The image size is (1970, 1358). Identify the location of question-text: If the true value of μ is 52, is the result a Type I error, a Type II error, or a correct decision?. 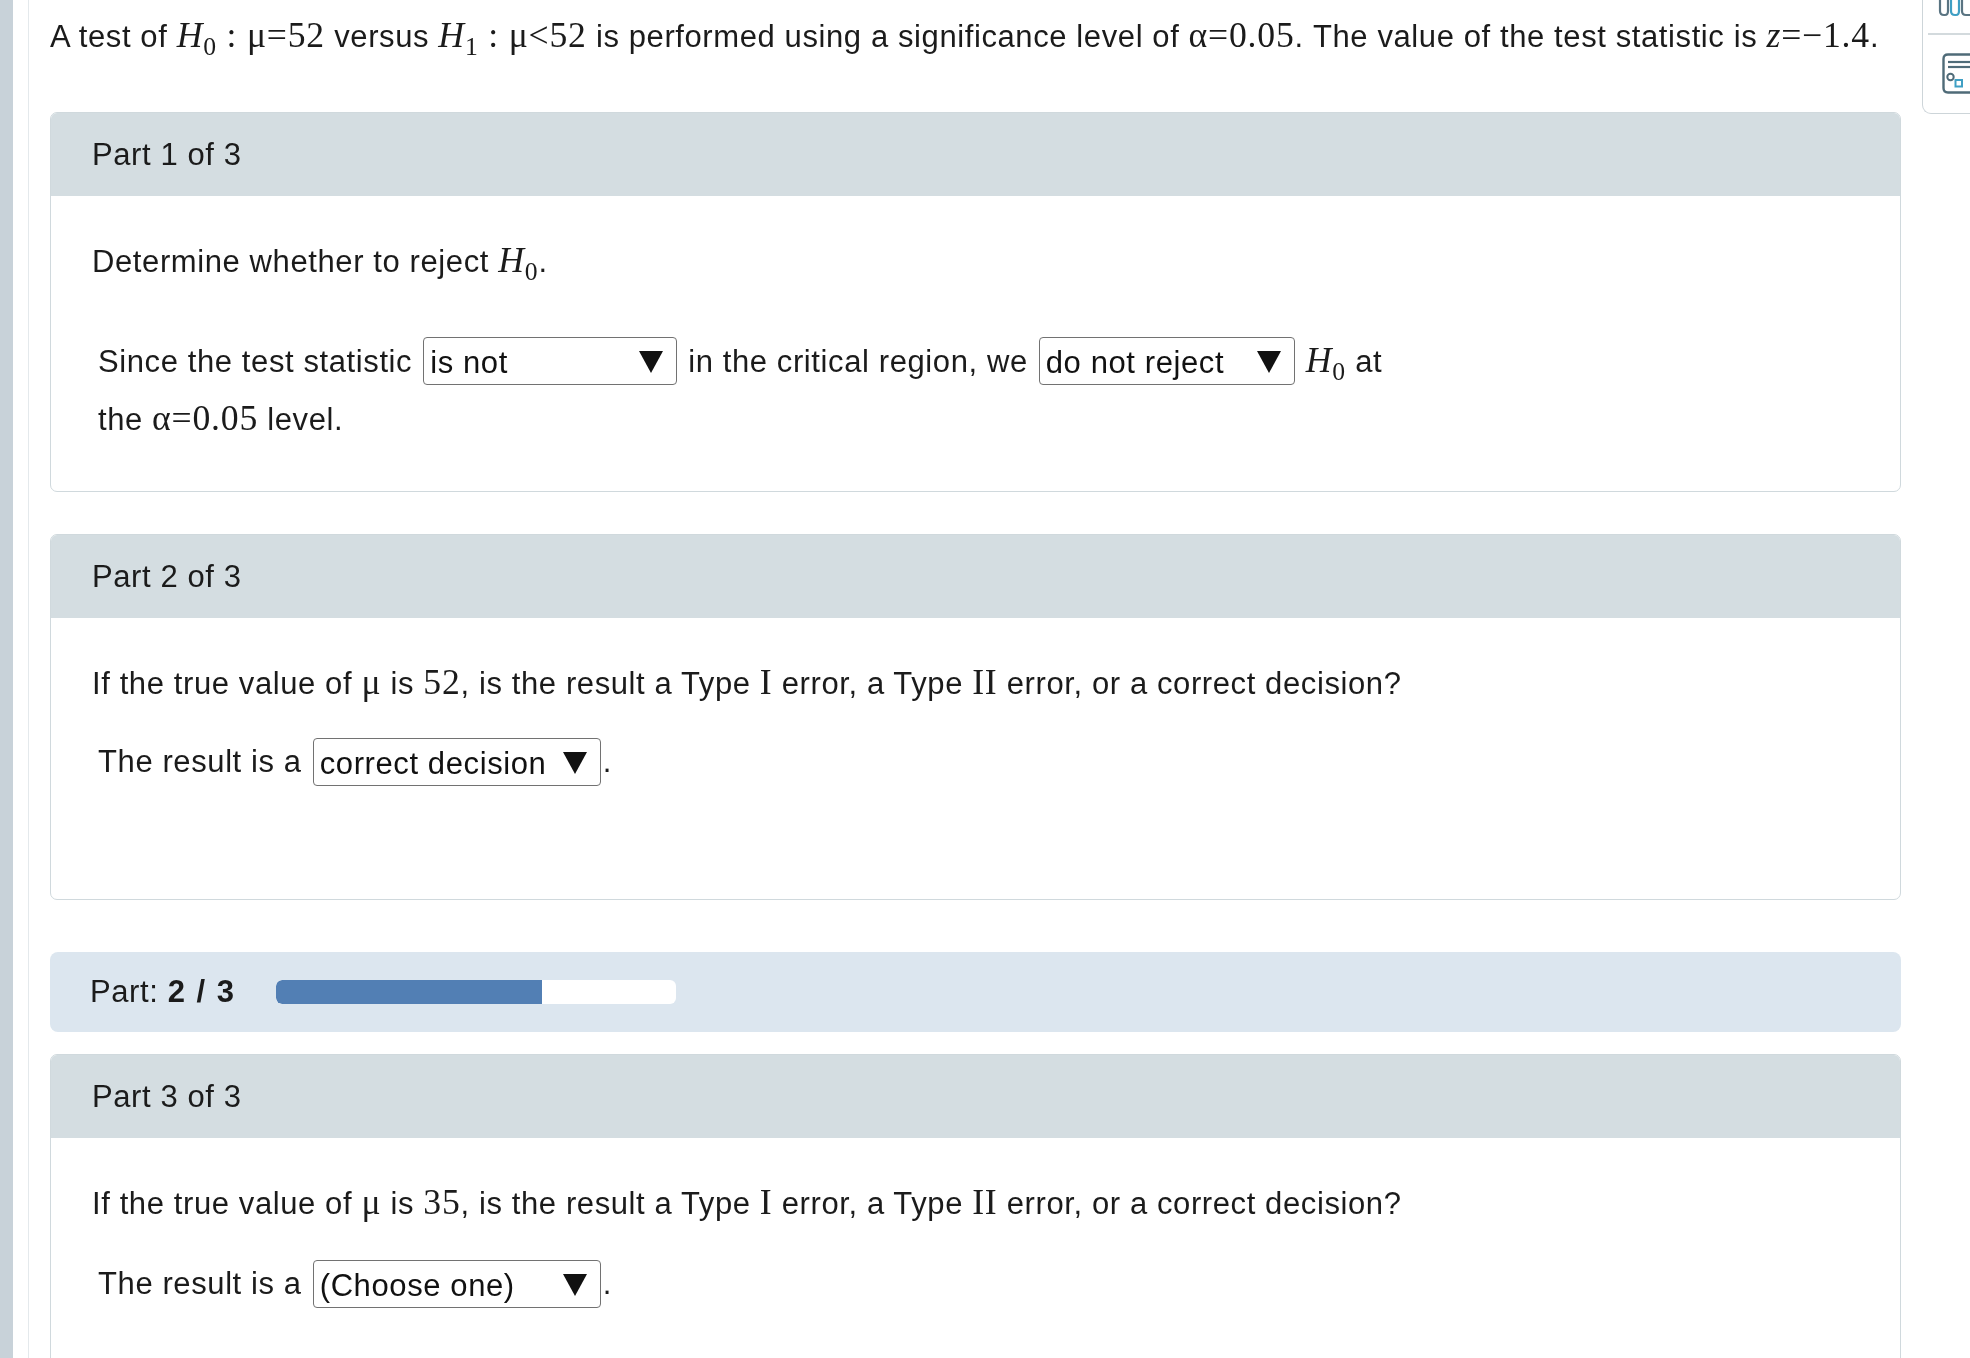
(747, 683).